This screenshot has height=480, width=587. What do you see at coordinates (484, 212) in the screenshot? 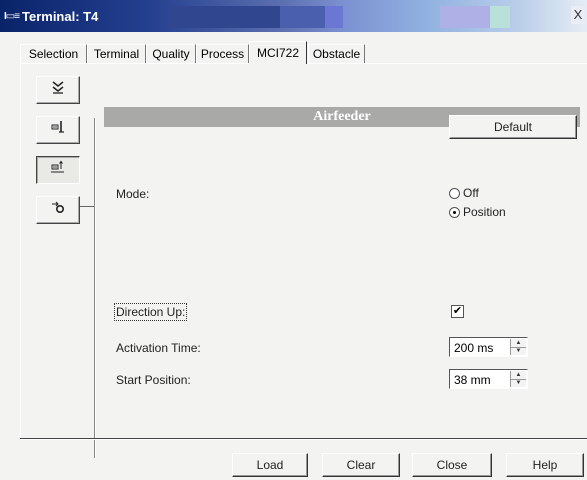
I see `mode-option-position: Position` at bounding box center [484, 212].